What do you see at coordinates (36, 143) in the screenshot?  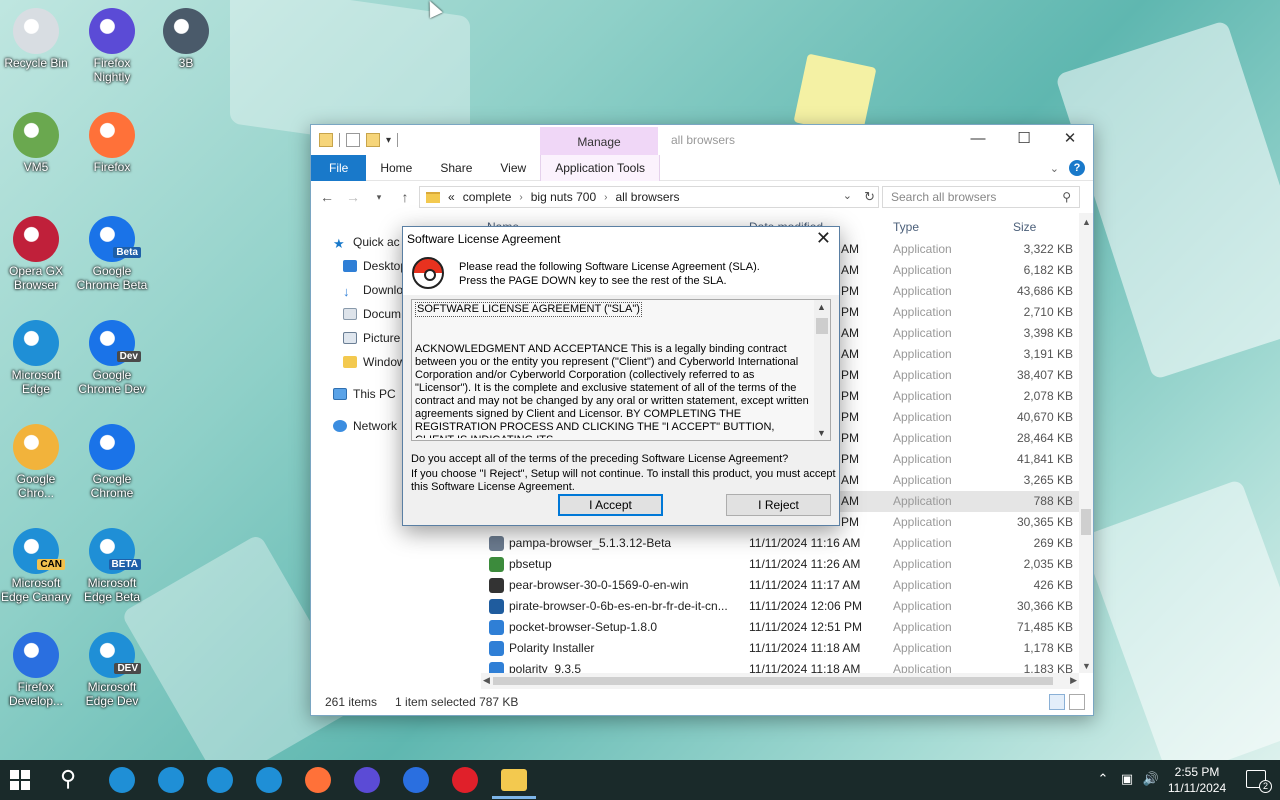 I see `desktop-icon-vm5: VM5` at bounding box center [36, 143].